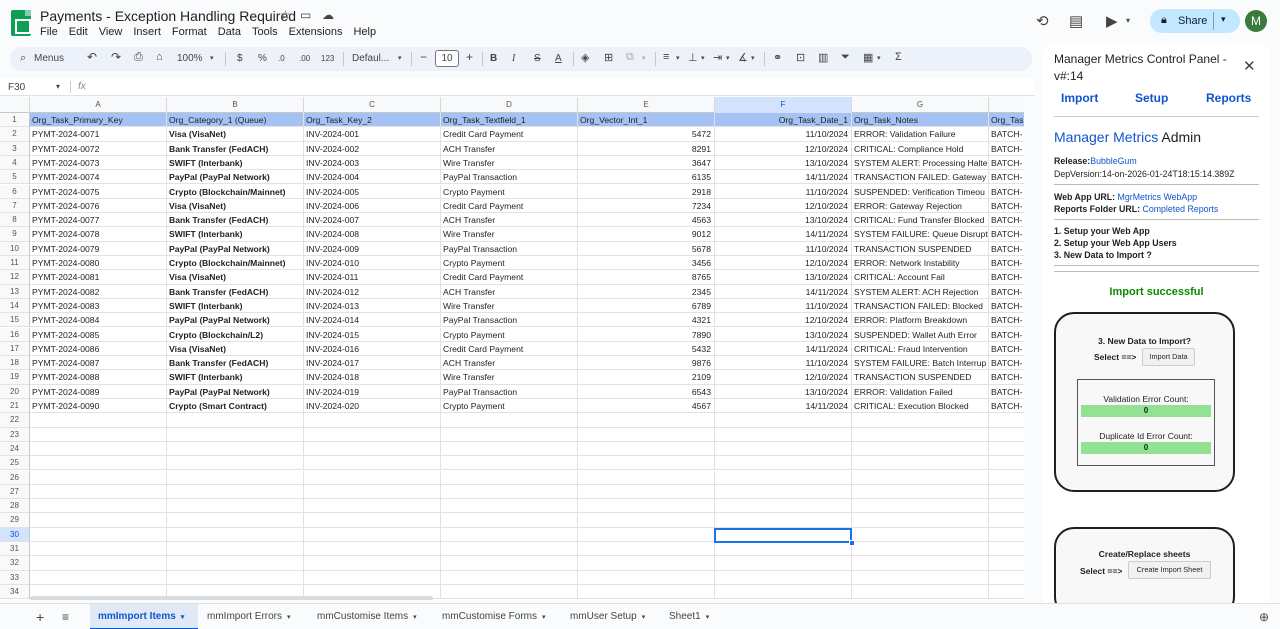 The width and height of the screenshot is (1280, 629). Describe the element at coordinates (235, 248) in the screenshot. I see `cell: PayPal (PayPal Network)` at that location.